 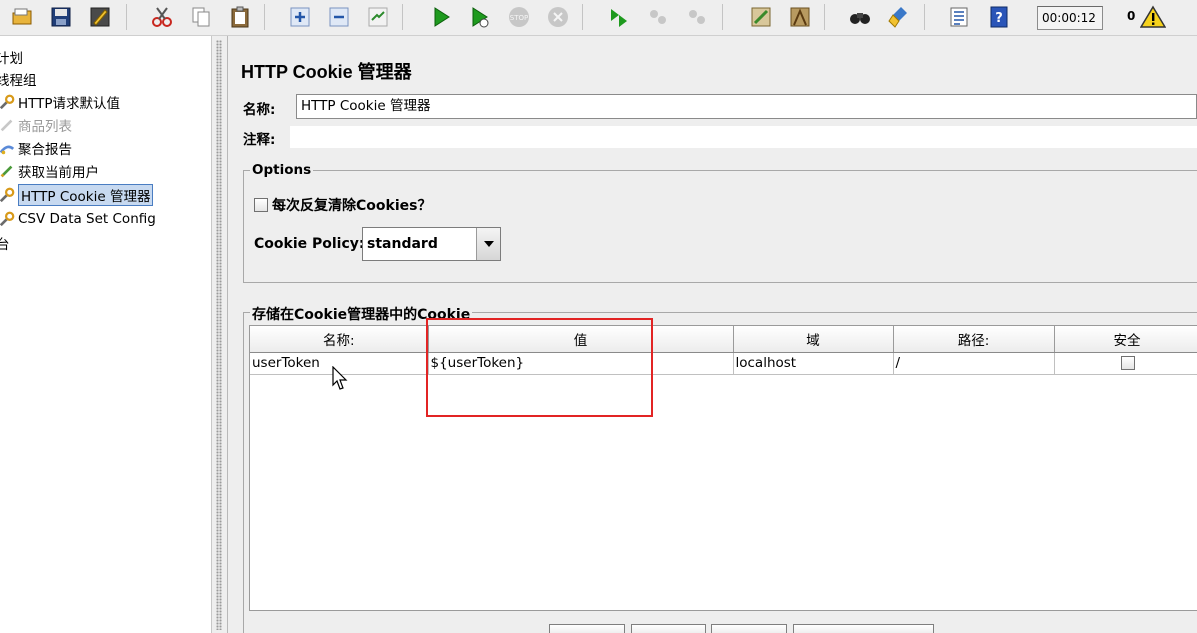 I want to click on secure-checkbox, so click(x=1128, y=363).